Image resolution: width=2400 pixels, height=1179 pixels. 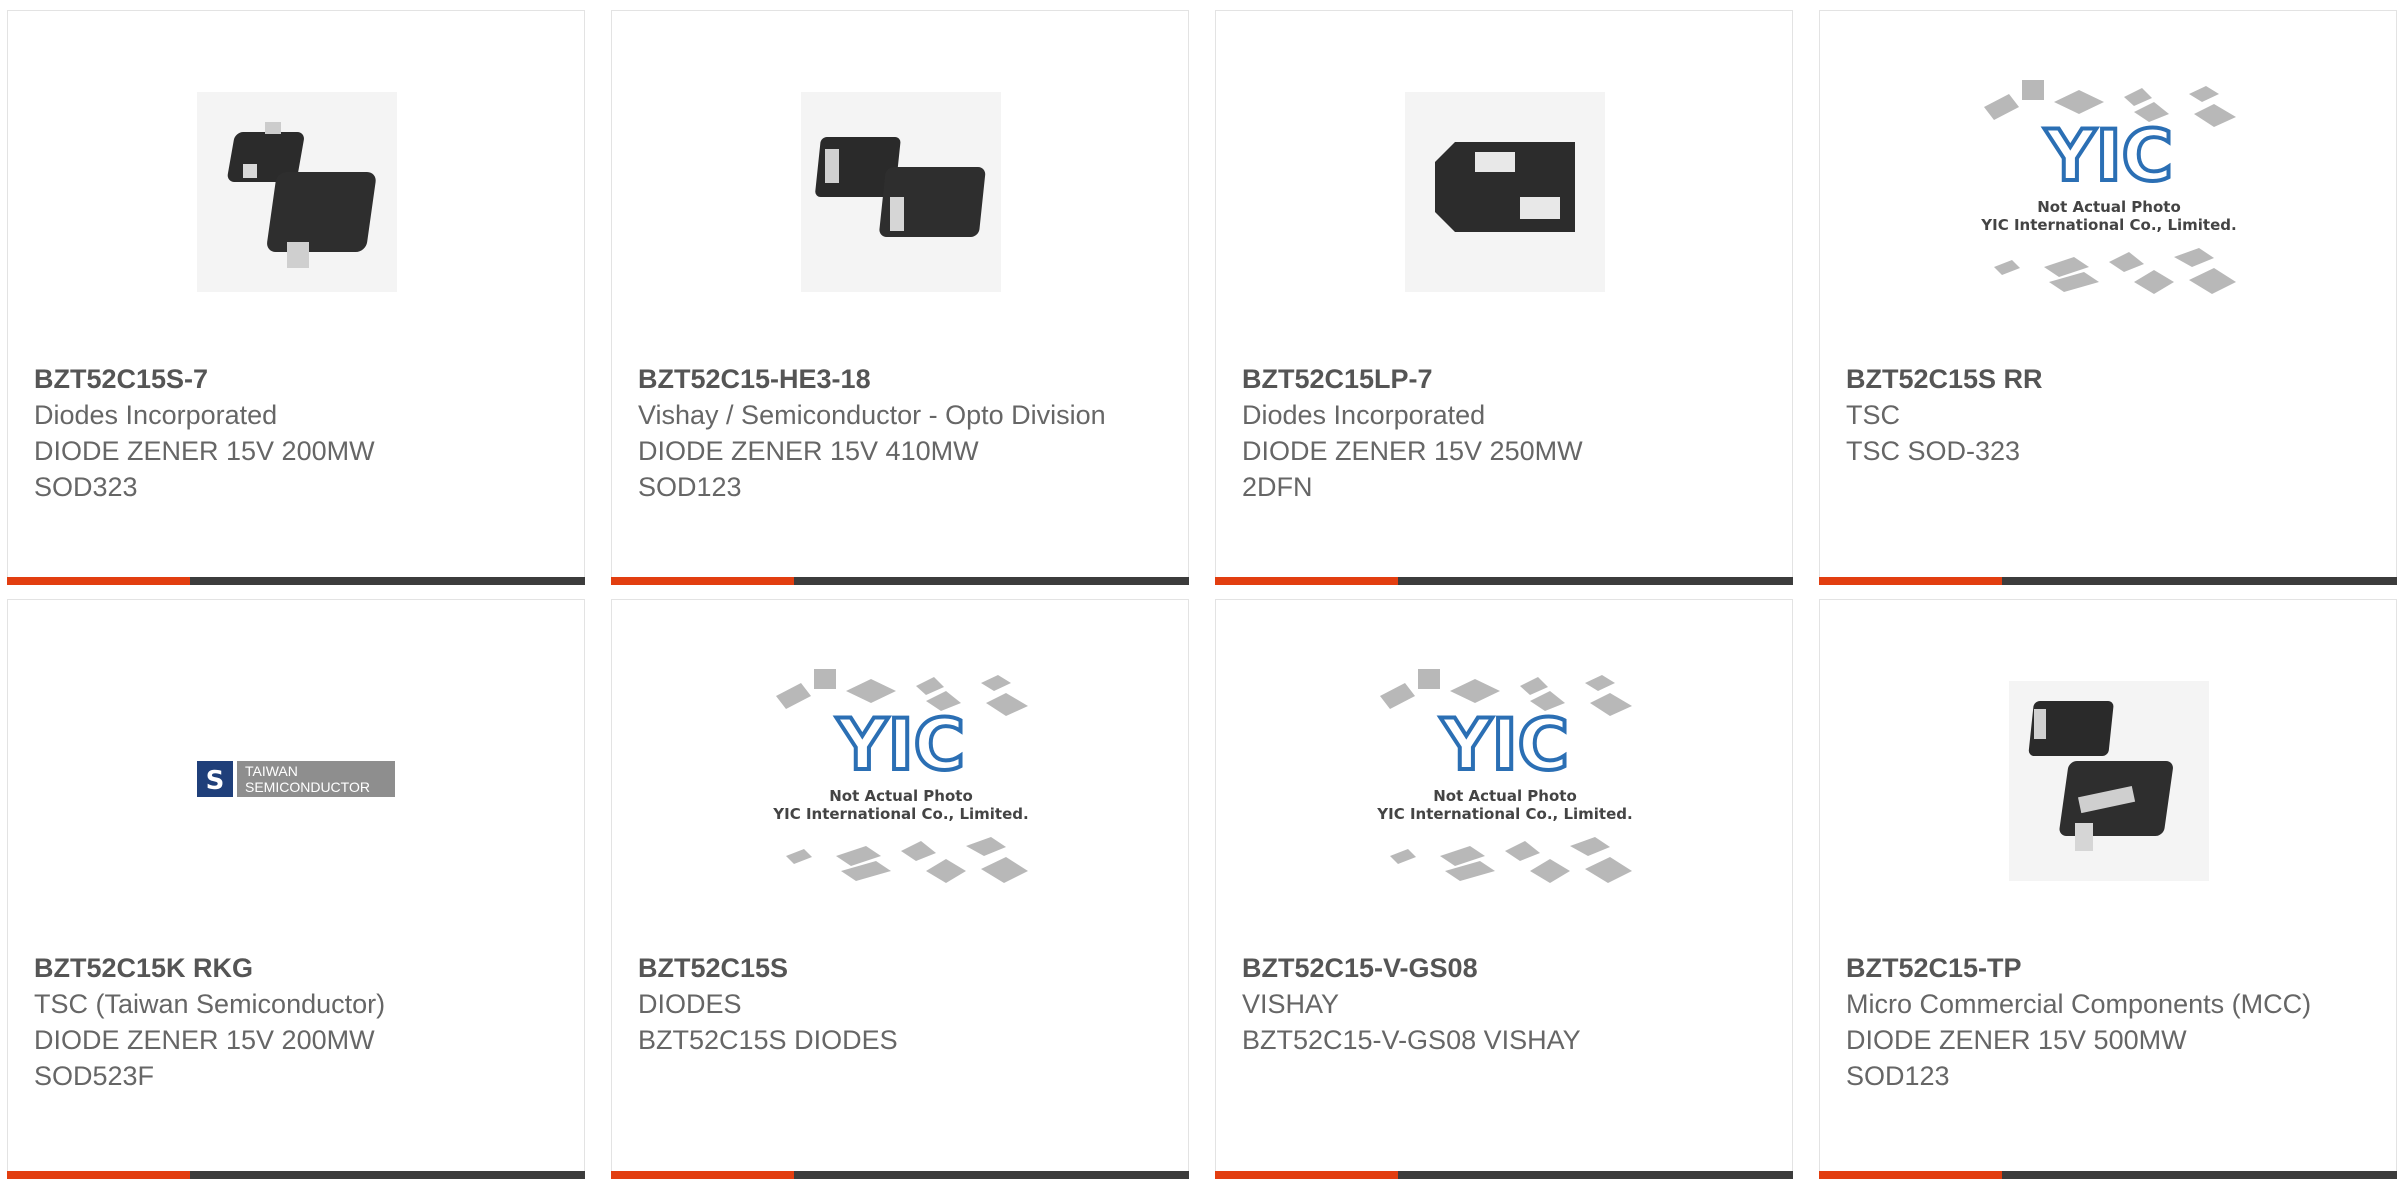 What do you see at coordinates (888, 379) in the screenshot?
I see `part-number: BZT52C15-HE3-18` at bounding box center [888, 379].